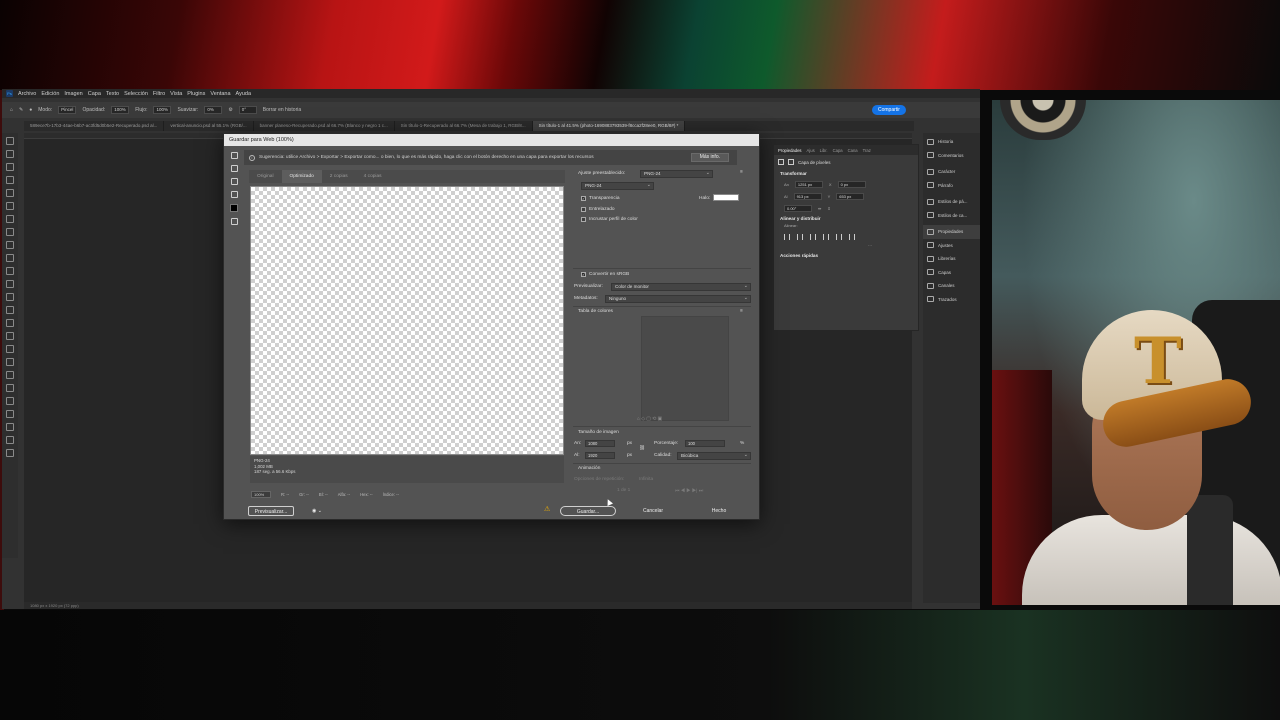  I want to click on gradient-tool-icon, so click(10, 297).